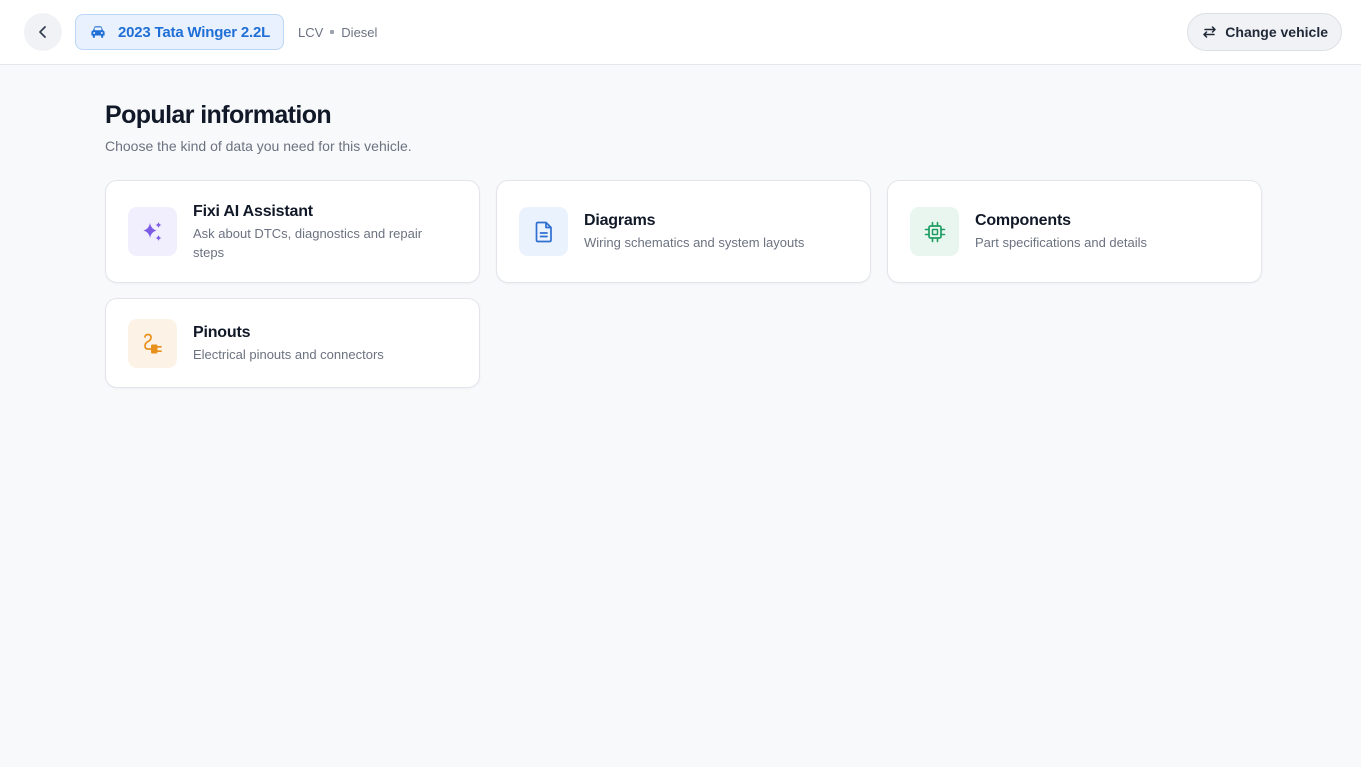 Image resolution: width=1361 pixels, height=767 pixels. I want to click on change-vehicle-label: Change vehicle, so click(1276, 32).